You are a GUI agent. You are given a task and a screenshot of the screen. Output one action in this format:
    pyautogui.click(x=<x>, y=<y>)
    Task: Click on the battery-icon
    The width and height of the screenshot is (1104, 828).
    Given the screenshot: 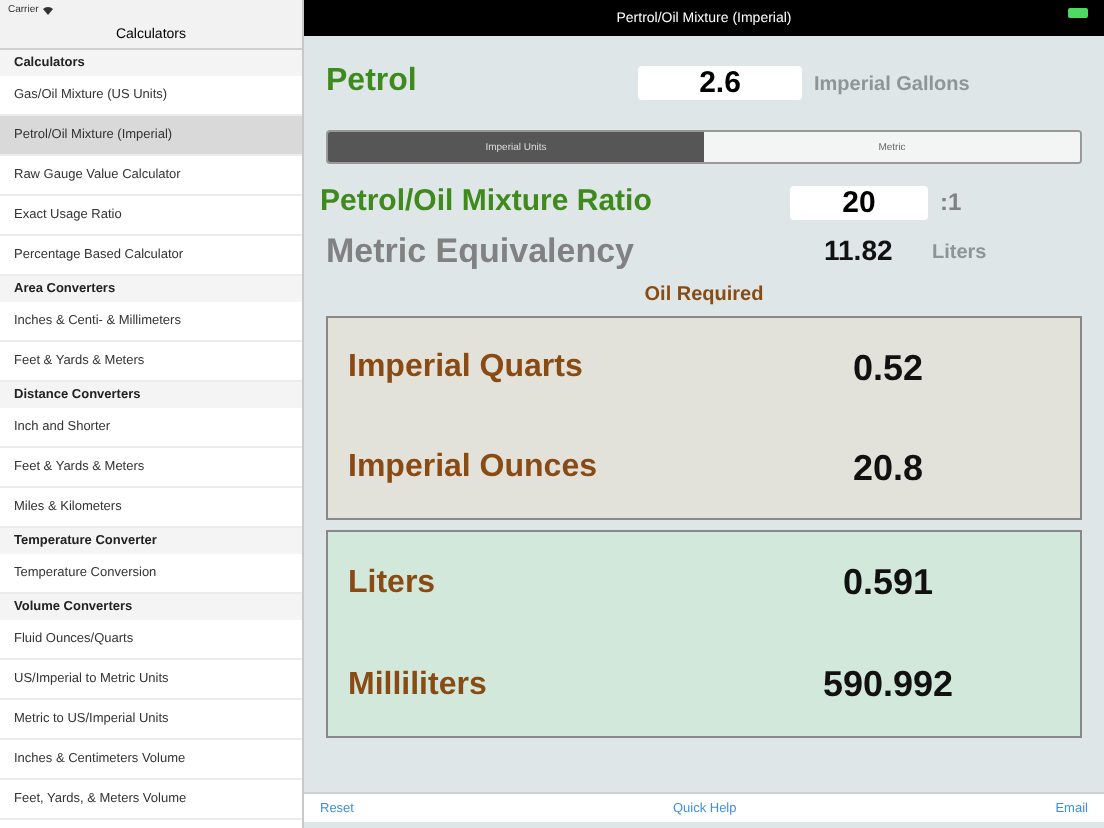 What is the action you would take?
    pyautogui.click(x=1078, y=13)
    